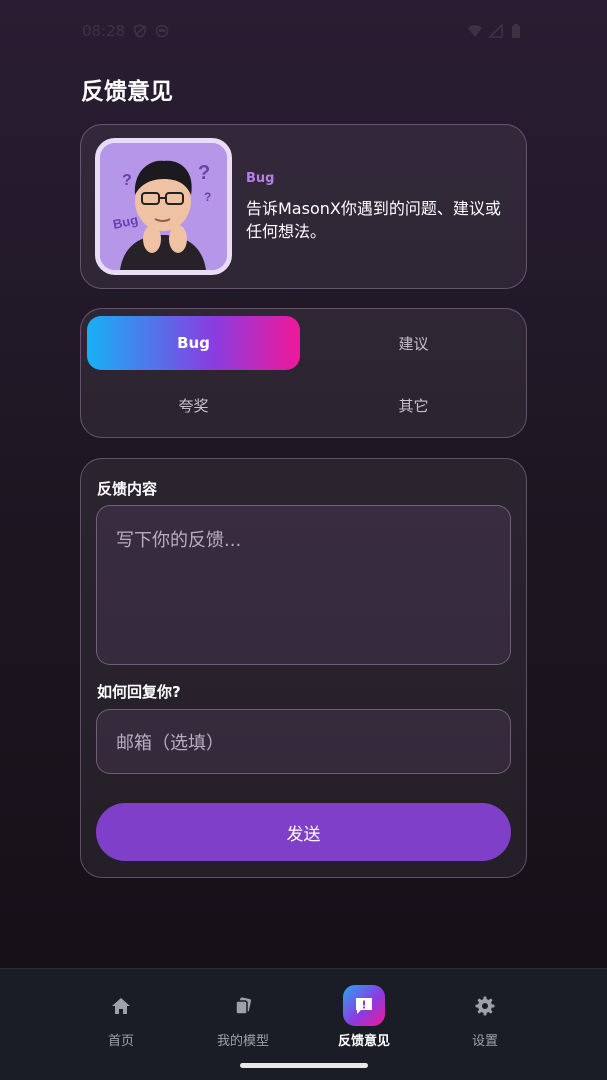 Image resolution: width=607 pixels, height=1080 pixels. What do you see at coordinates (139, 692) in the screenshot?
I see `reply-label: 如何回复你?` at bounding box center [139, 692].